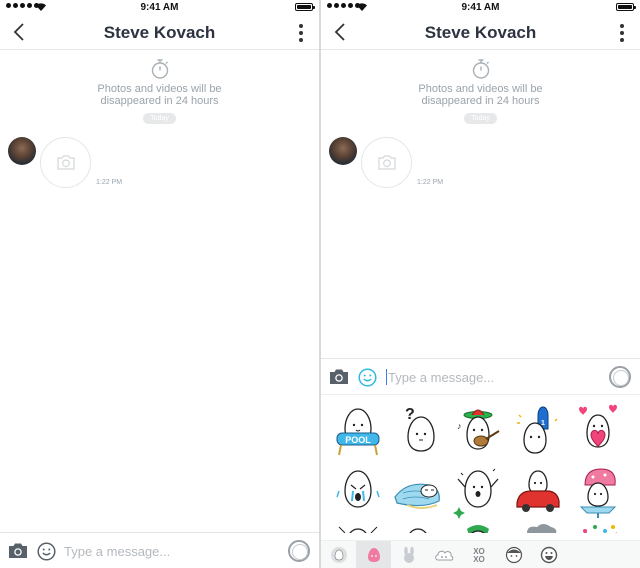 The width and height of the screenshot is (640, 568). I want to click on hair-face-icon, so click(513, 555).